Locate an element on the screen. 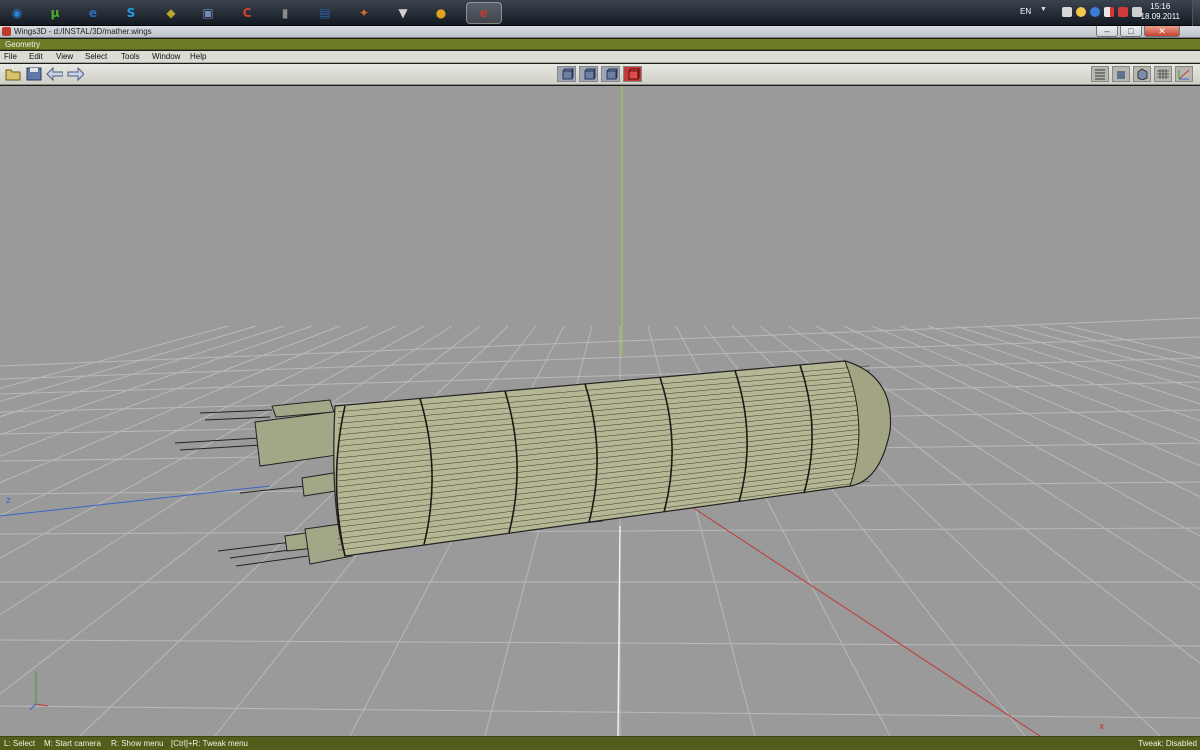  minimize-button: – is located at coordinates (1107, 31).